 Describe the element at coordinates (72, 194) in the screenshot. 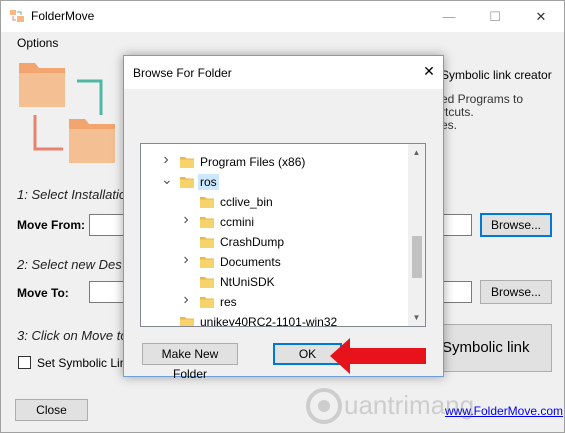

I see `step1-heading: 1: Select Installatio` at that location.